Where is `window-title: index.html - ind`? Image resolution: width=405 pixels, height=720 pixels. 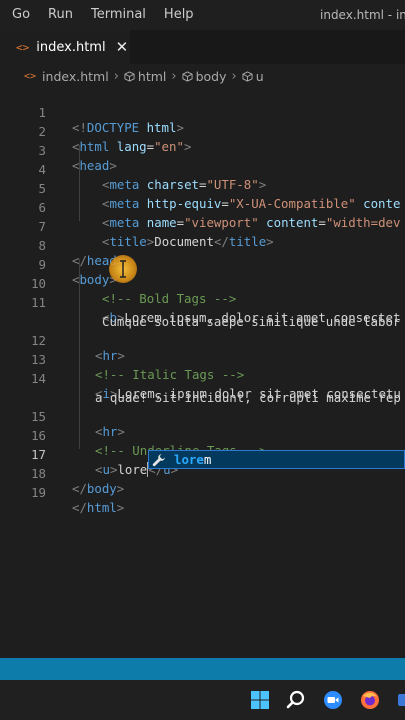
window-title: index.html - ind is located at coordinates (362, 15).